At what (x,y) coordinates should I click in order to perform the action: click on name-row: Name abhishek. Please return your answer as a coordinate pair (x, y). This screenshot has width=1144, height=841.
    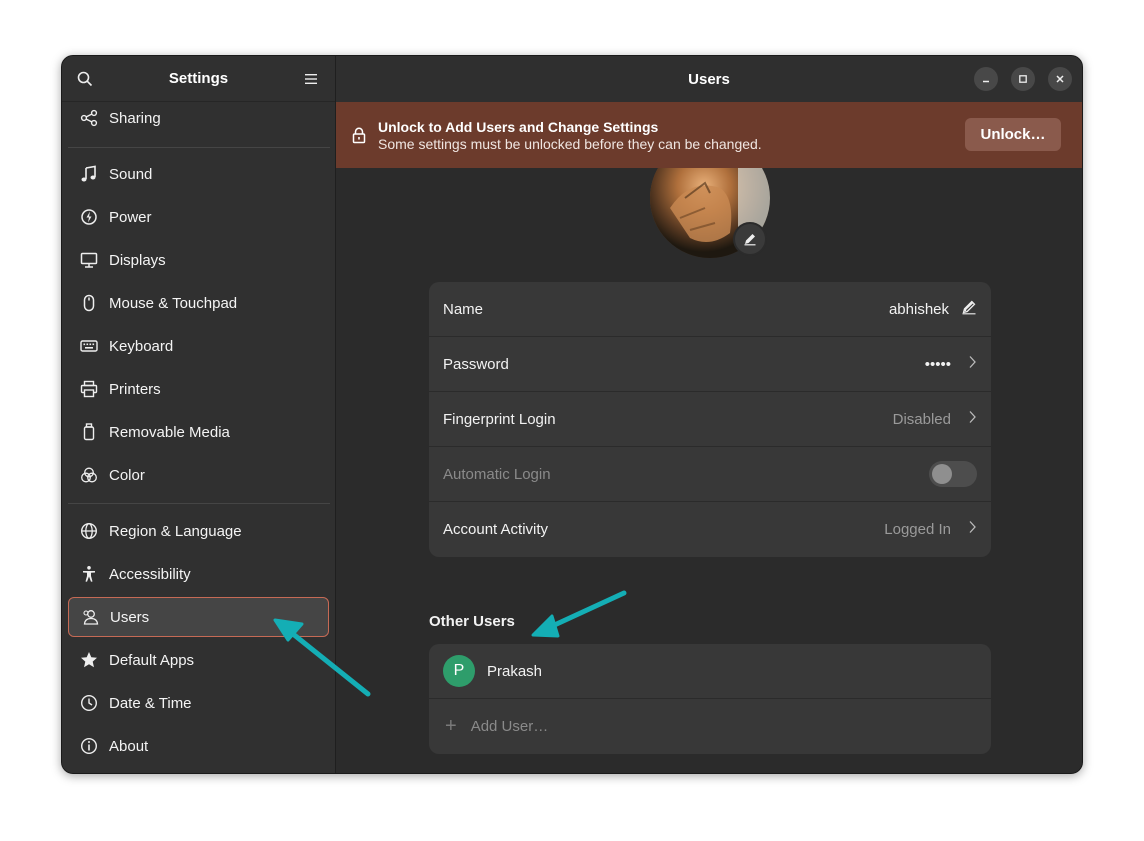
    Looking at the image, I should click on (710, 309).